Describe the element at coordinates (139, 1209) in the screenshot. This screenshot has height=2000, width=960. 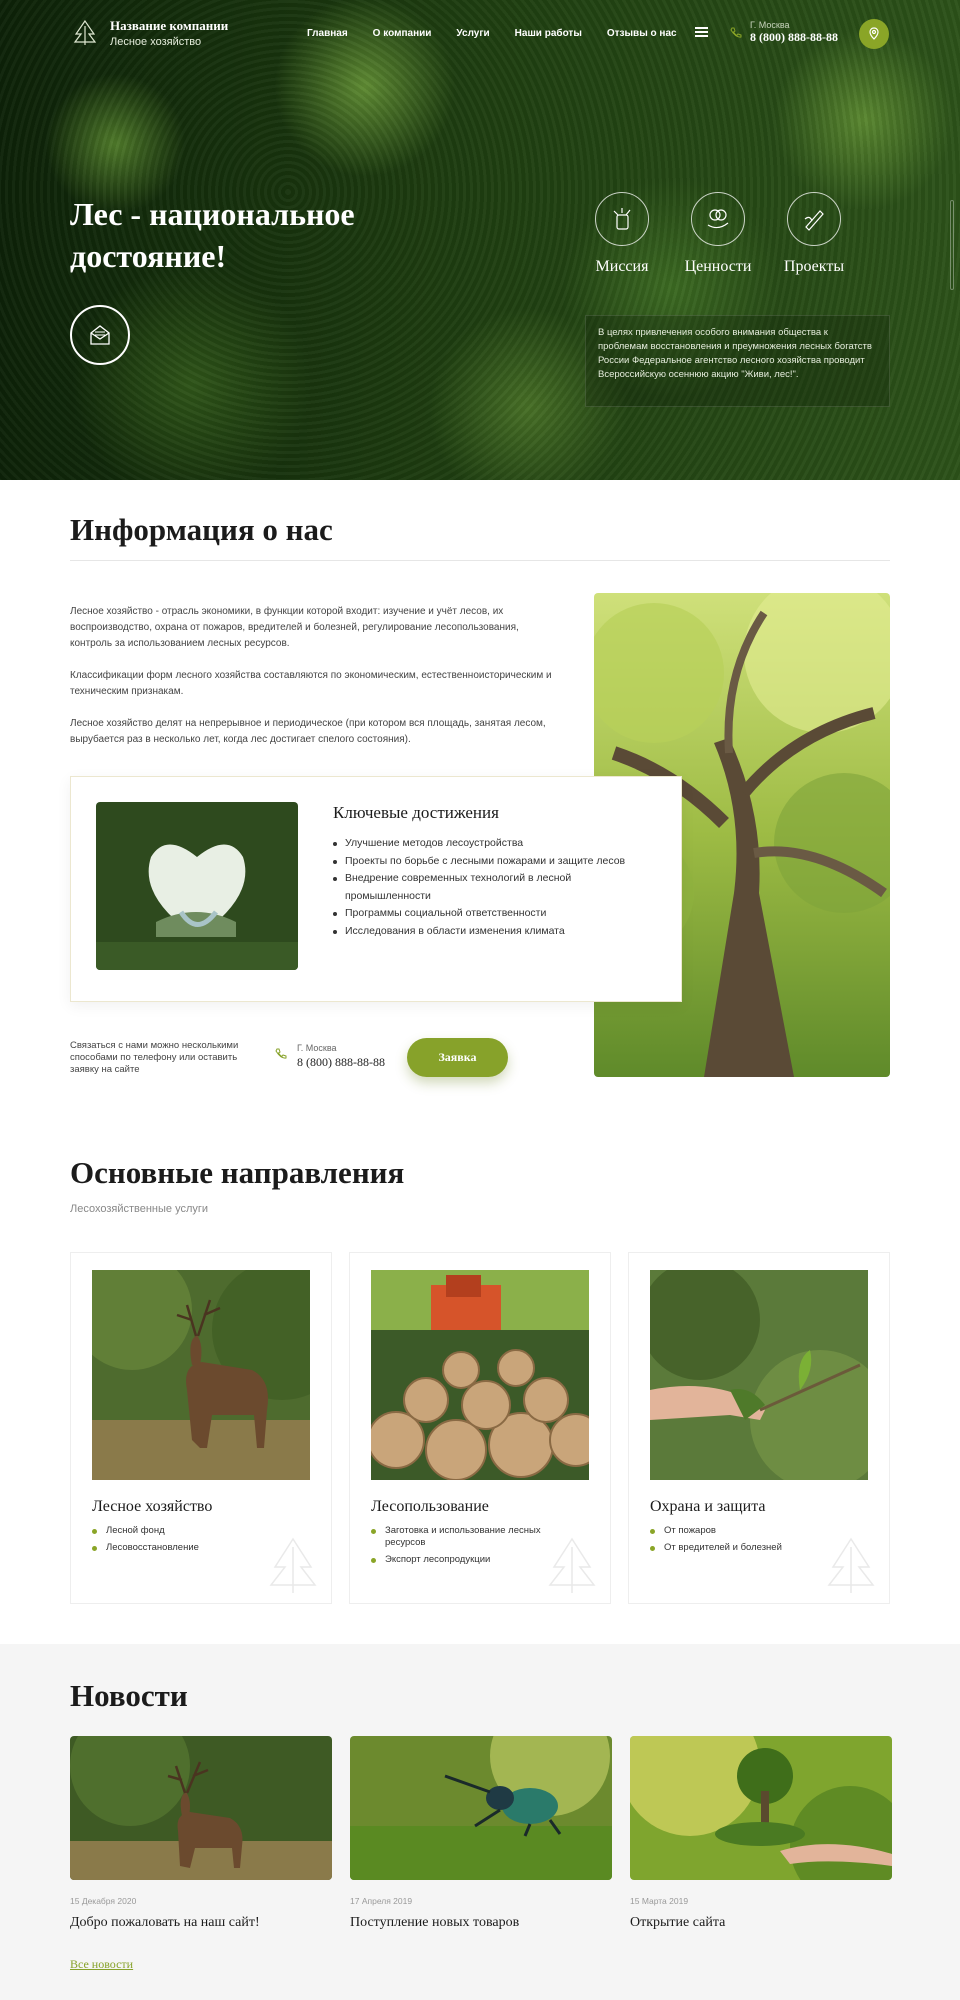
I see `directions-subtitle: Лесохозяйственные услуги` at that location.